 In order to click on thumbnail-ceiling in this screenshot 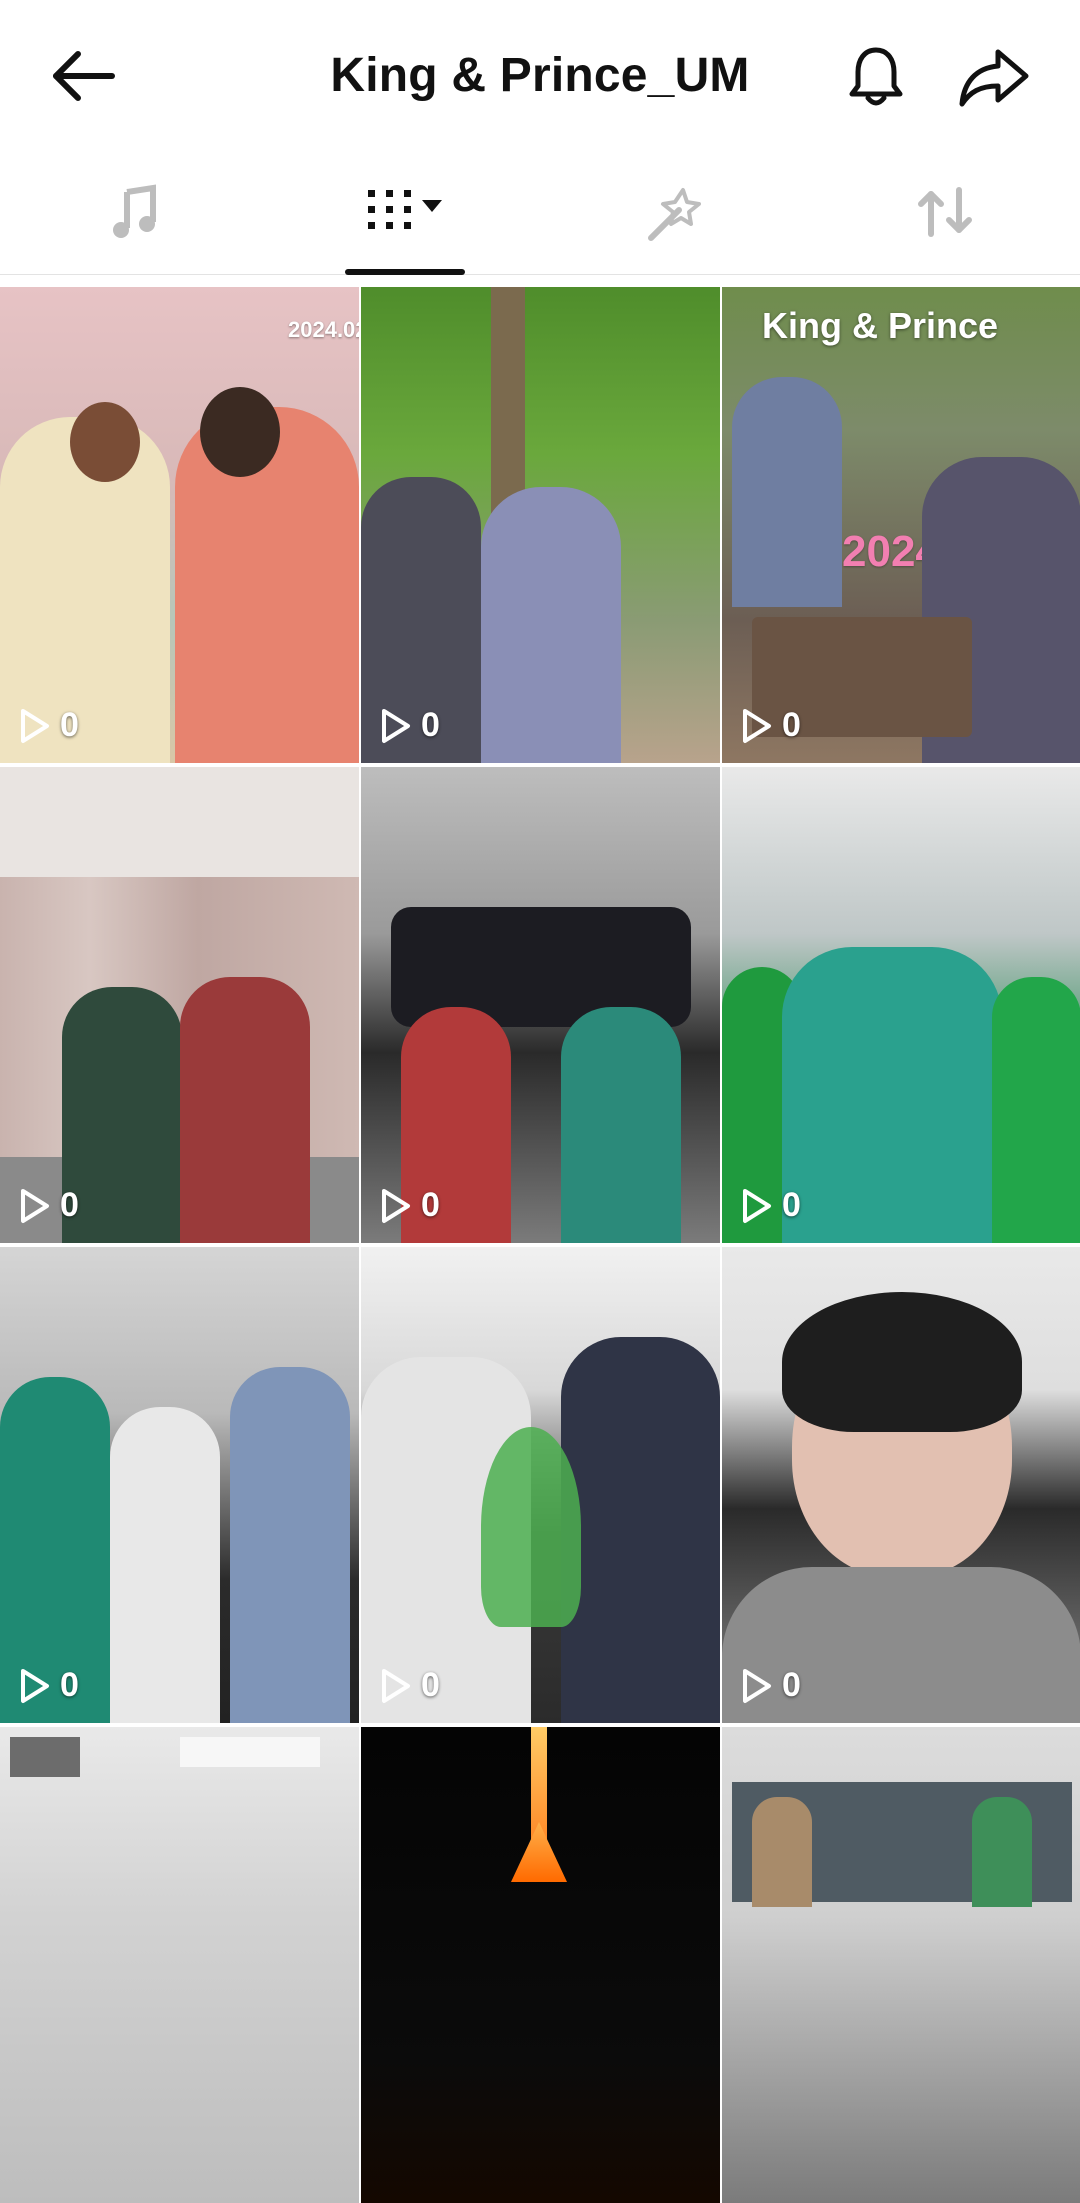, I will do `click(179, 822)`.